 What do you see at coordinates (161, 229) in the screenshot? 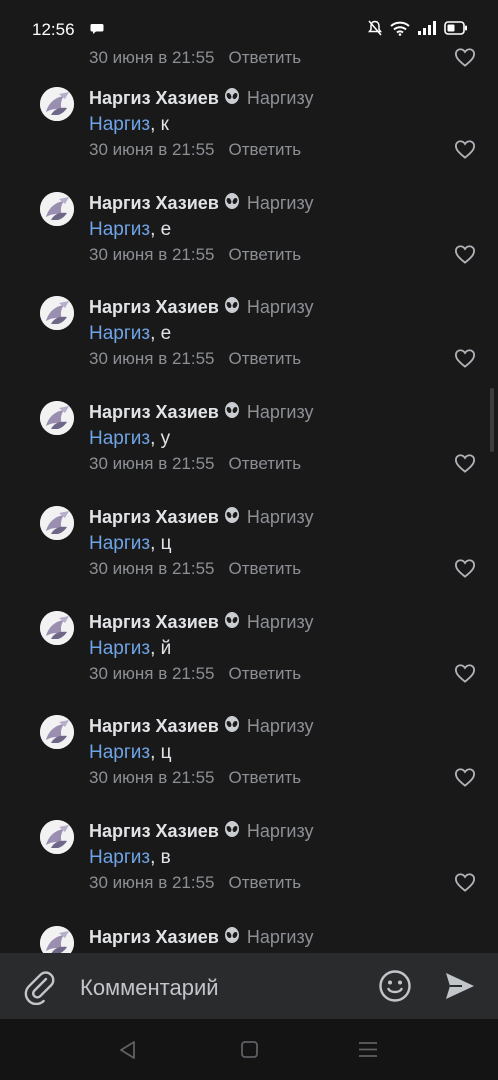
I see `comment-body: , е` at bounding box center [161, 229].